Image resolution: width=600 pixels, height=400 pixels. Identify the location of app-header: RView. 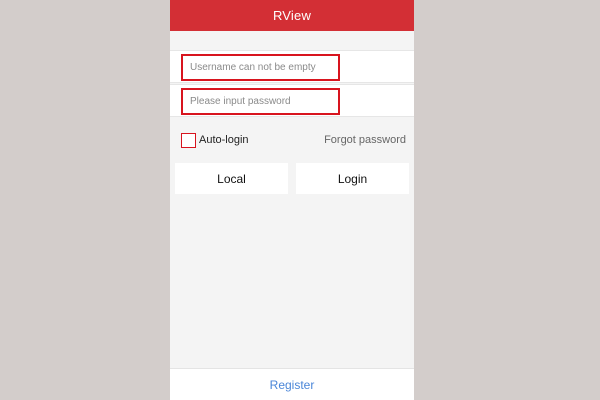
(292, 15).